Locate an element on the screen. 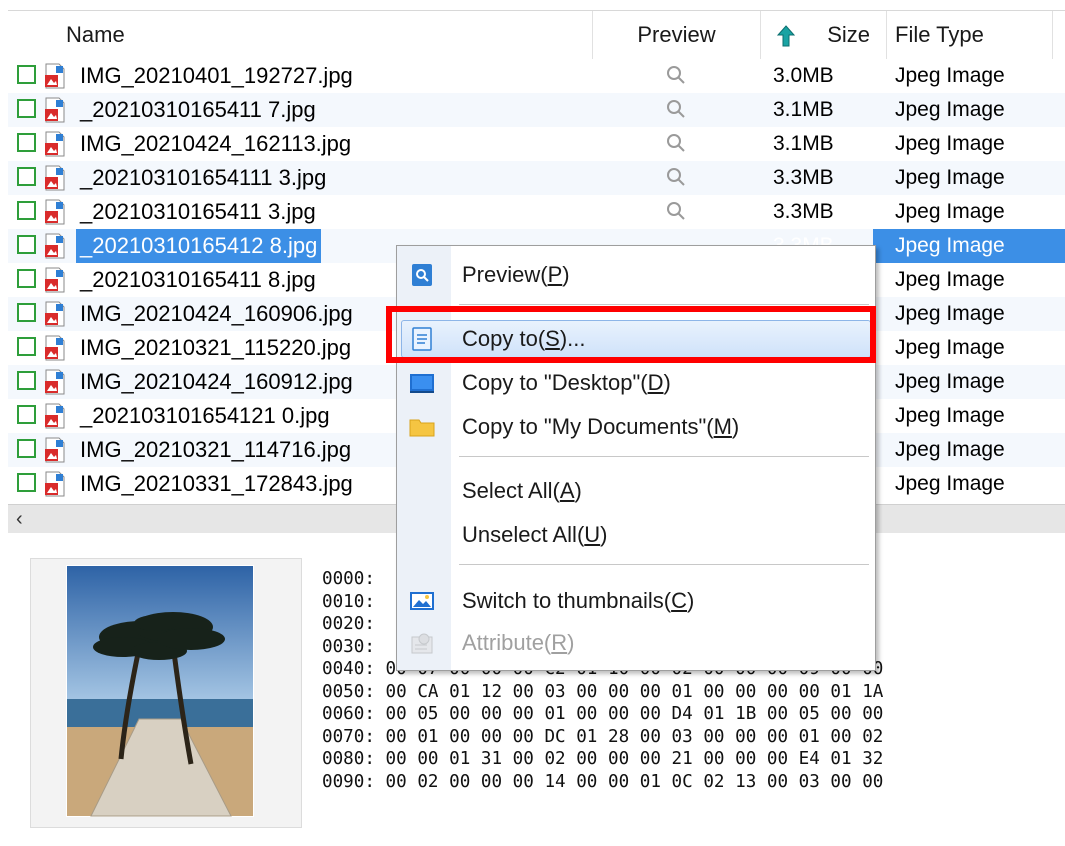  file-name: IMG_20210424_160912.jpg is located at coordinates (216, 381).